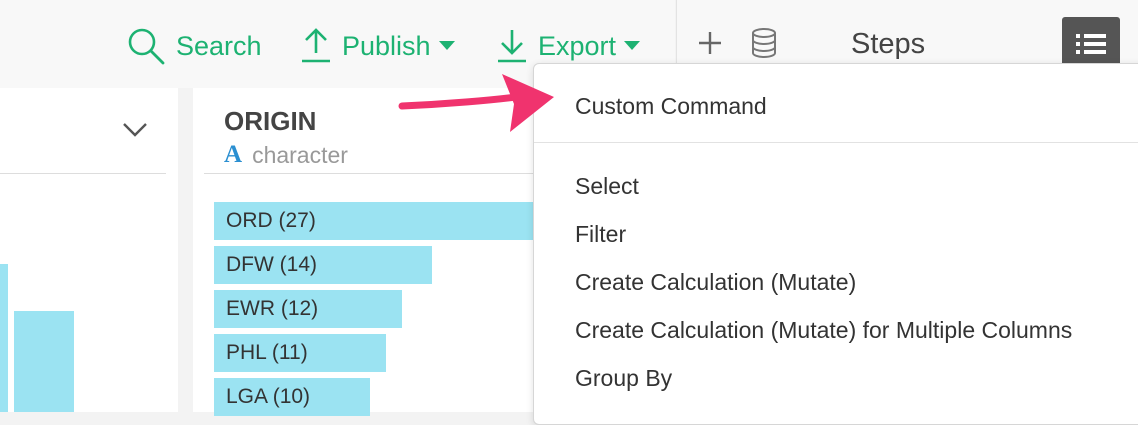 Image resolution: width=1138 pixels, height=425 pixels. I want to click on search-label: Search, so click(219, 45).